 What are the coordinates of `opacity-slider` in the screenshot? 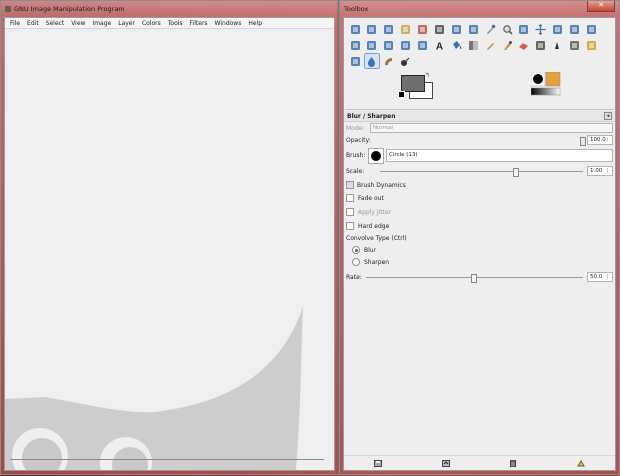 It's located at (480, 141).